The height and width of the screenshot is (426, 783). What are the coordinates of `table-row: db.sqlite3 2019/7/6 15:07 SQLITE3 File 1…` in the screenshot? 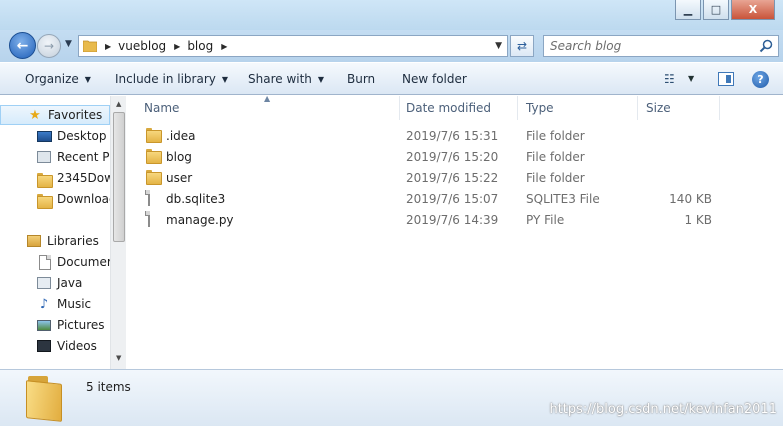 It's located at (455, 199).